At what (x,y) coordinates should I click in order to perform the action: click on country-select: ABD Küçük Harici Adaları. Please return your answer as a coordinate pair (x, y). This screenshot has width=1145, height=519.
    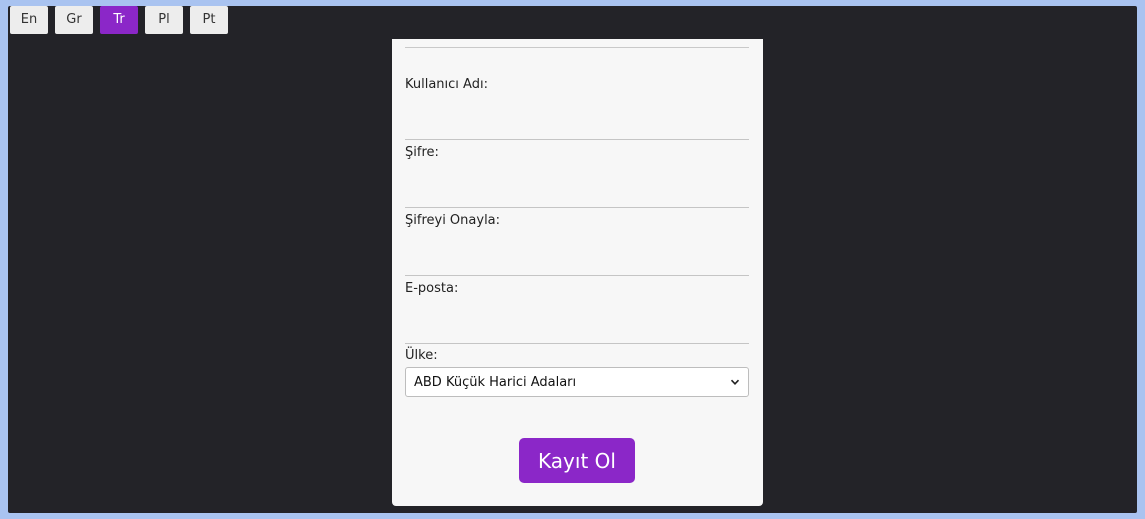
    Looking at the image, I should click on (577, 382).